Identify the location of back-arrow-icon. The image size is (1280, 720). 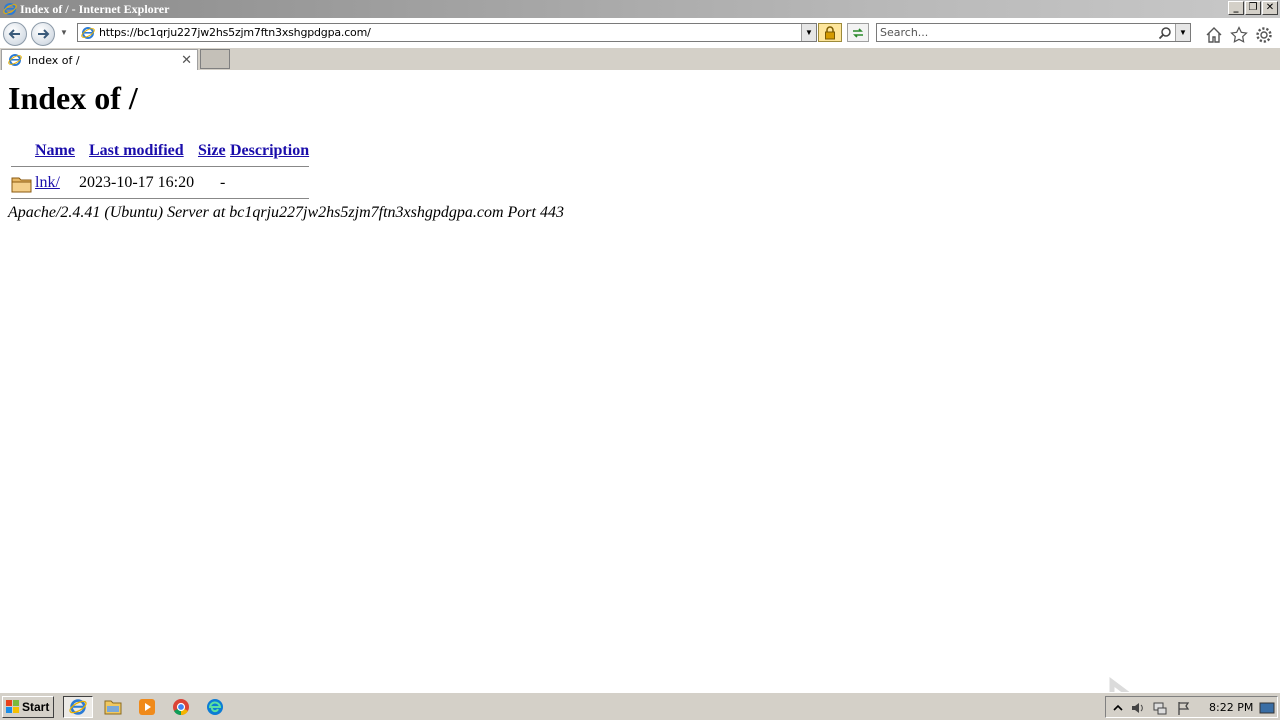
(14, 34).